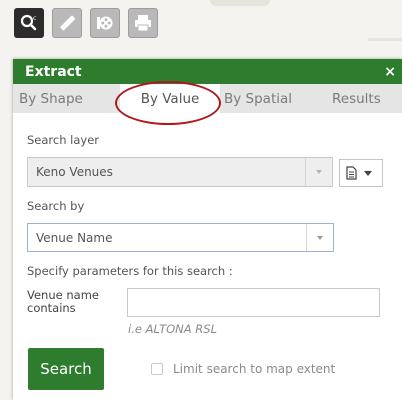 Image resolution: width=402 pixels, height=400 pixels. I want to click on search-tool-button: c, so click(29, 23).